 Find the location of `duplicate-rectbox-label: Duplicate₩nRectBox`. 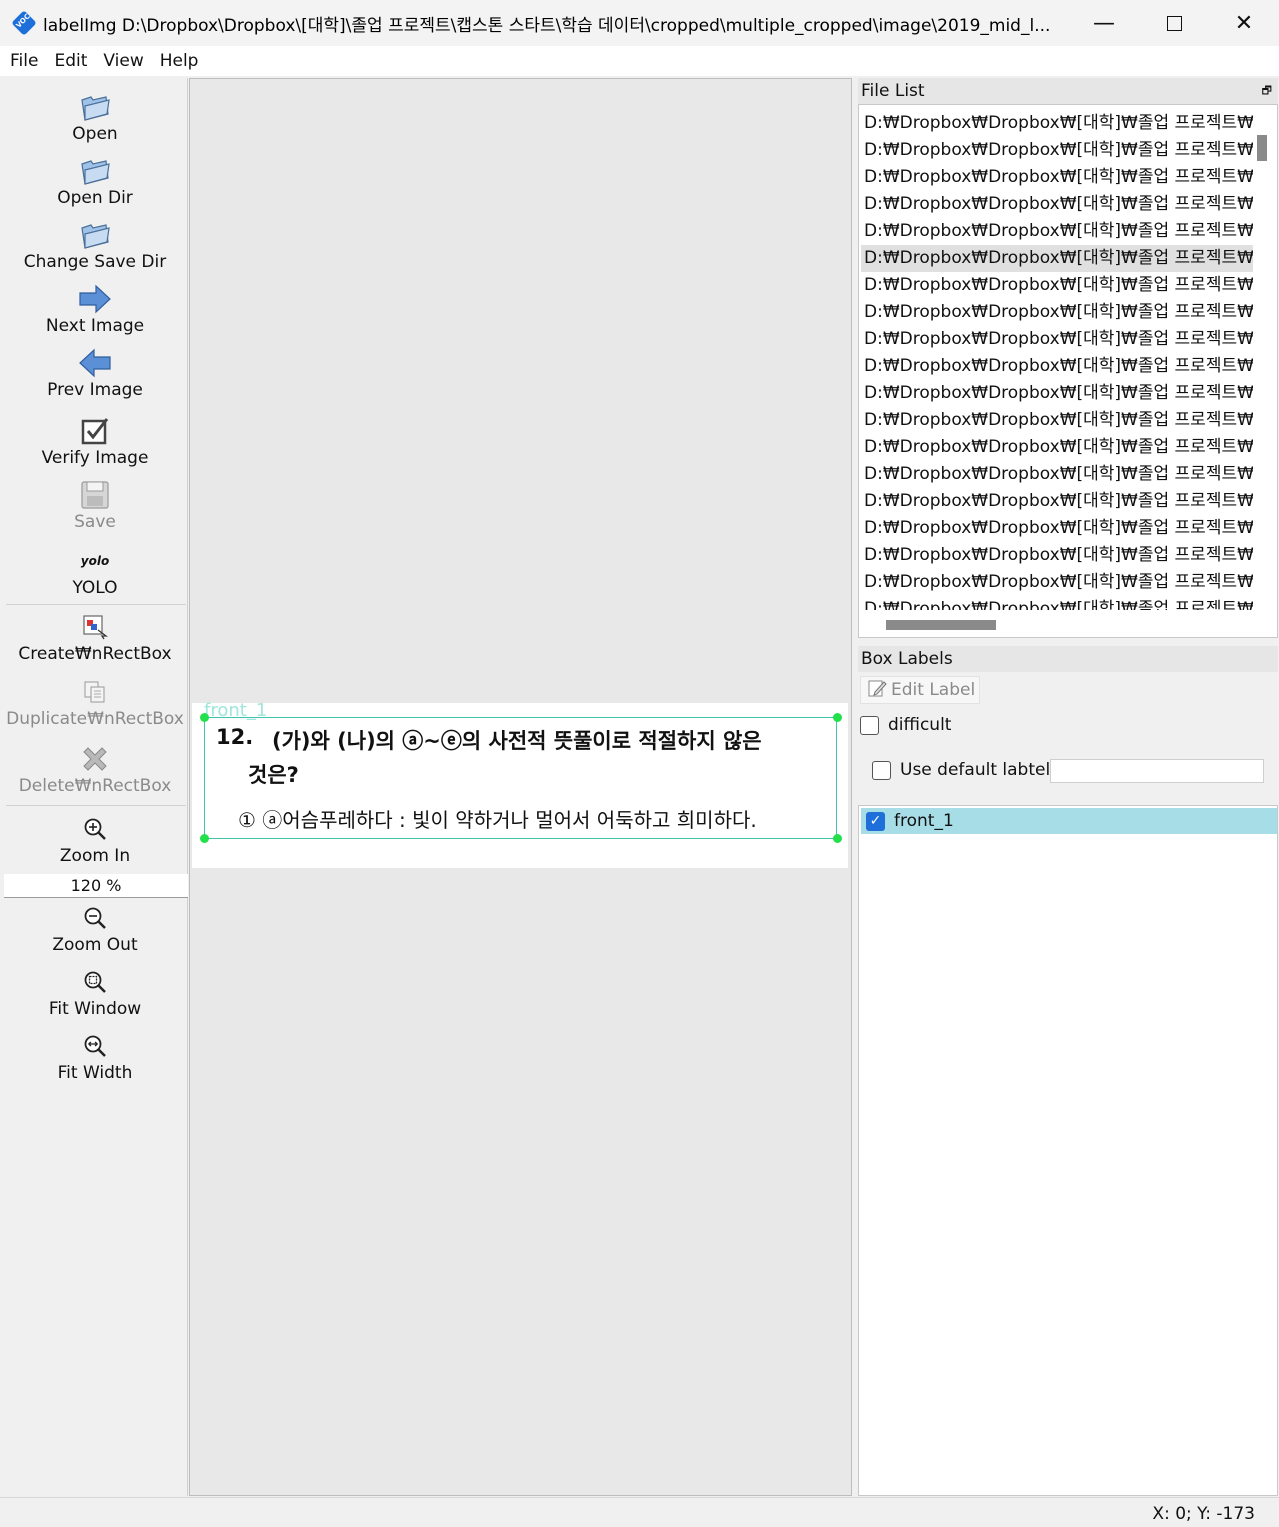

duplicate-rectbox-label: Duplicate₩nRectBox is located at coordinates (95, 719).